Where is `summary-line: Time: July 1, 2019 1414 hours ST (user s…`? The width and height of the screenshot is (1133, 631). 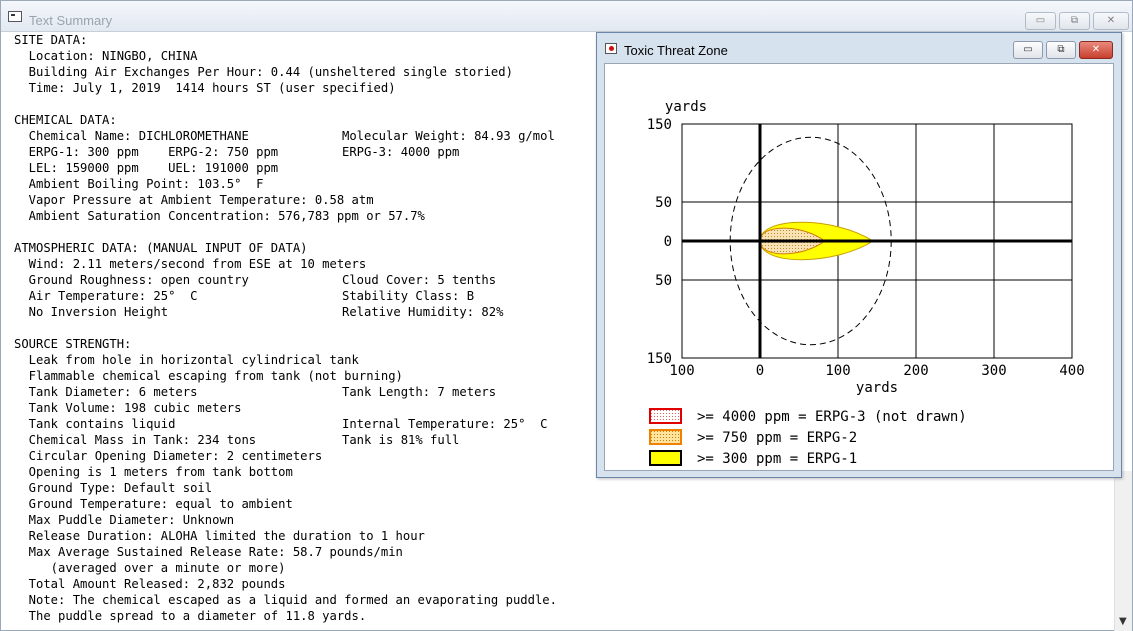 summary-line: Time: July 1, 2019 1414 hours ST (user s… is located at coordinates (205, 88).